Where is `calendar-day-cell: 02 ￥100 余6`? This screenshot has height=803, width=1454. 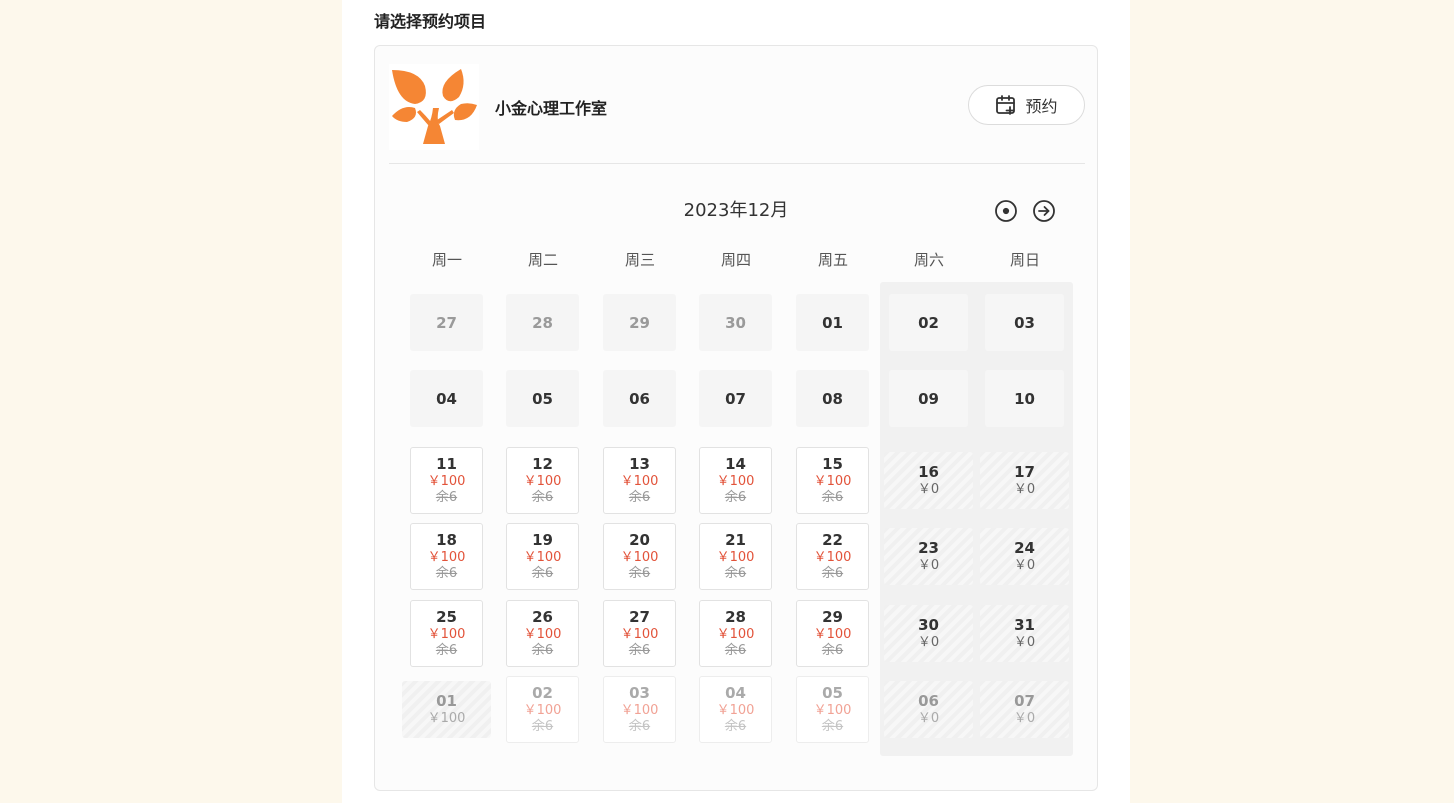
calendar-day-cell: 02 ￥100 余6 is located at coordinates (542, 709).